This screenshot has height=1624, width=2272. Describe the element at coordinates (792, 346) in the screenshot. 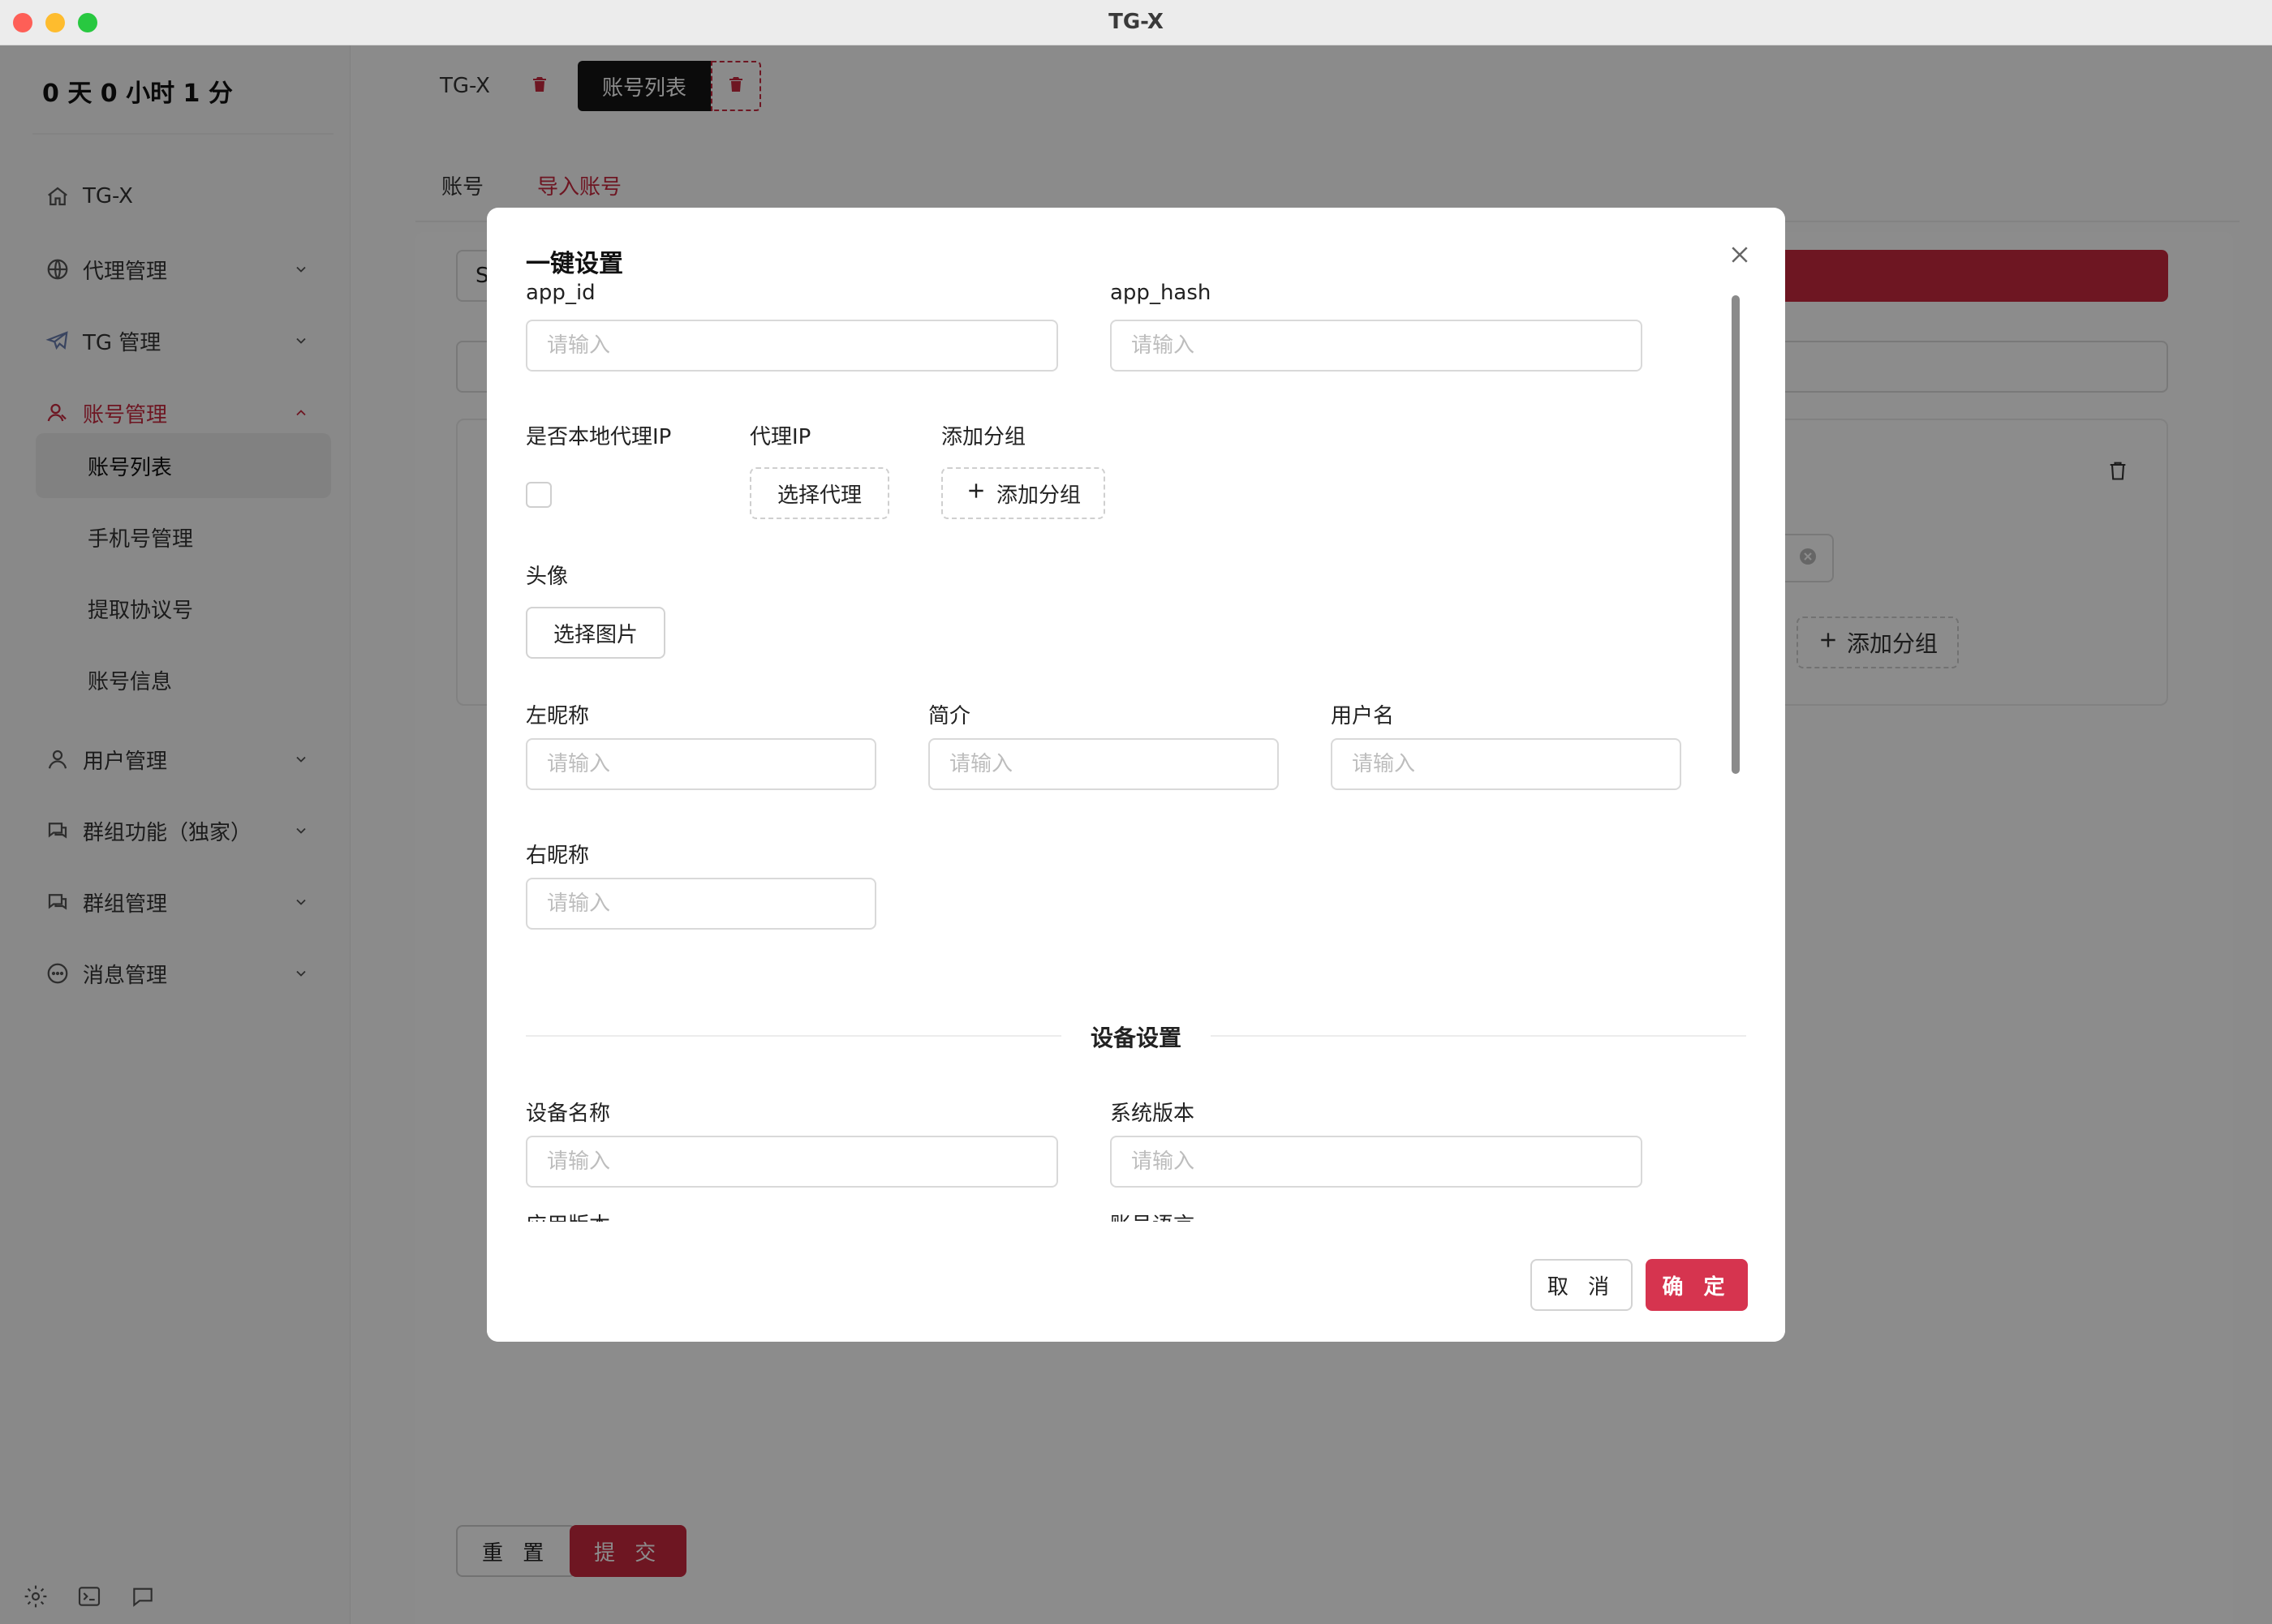

I see `app-id-input` at that location.